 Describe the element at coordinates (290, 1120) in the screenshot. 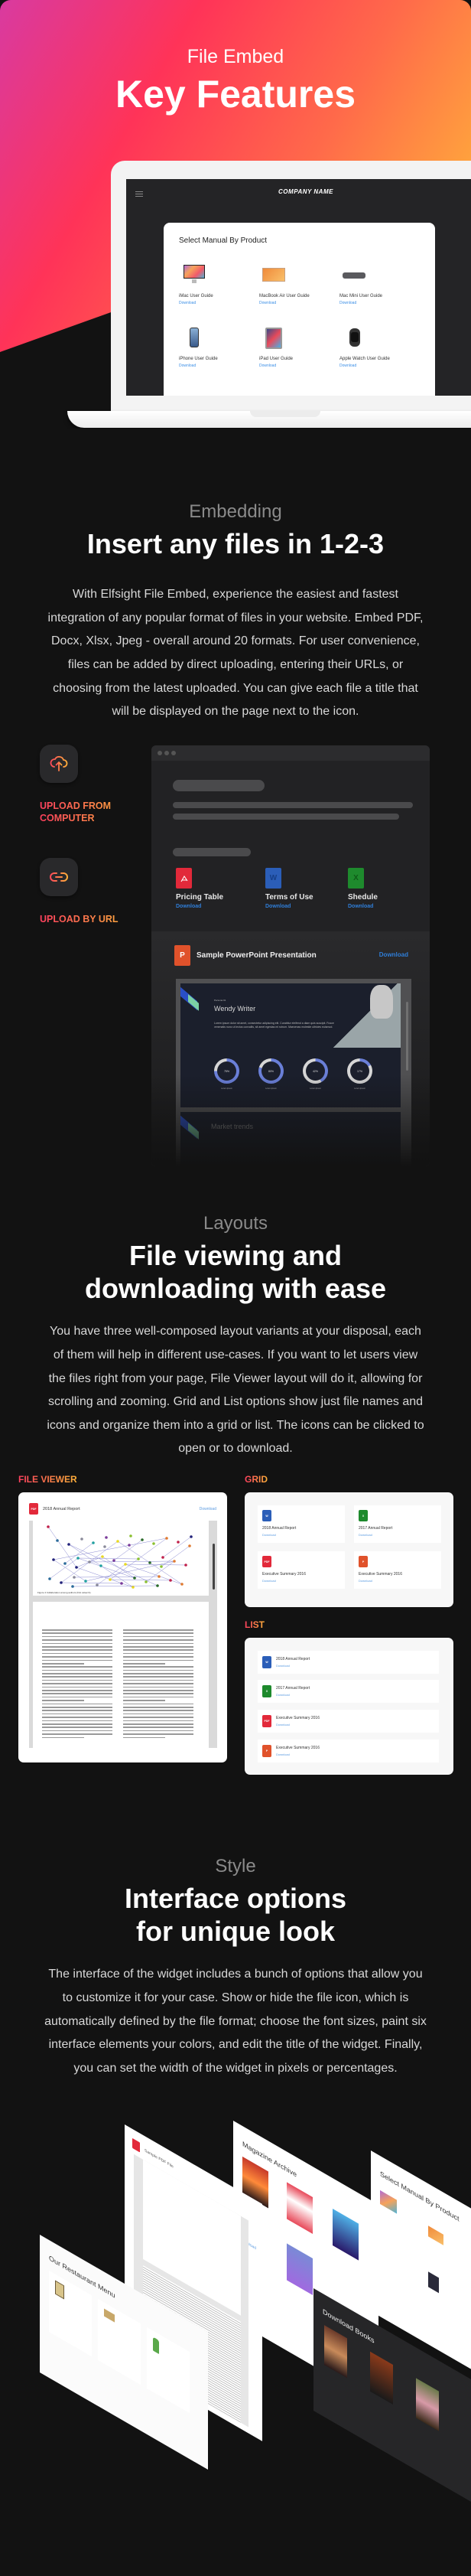

I see `bottom-fade` at that location.